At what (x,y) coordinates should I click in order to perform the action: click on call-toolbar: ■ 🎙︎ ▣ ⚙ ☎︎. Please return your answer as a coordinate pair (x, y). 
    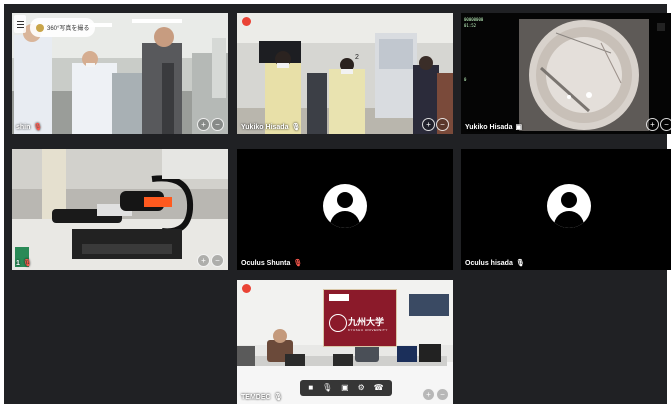
    Looking at the image, I should click on (346, 388).